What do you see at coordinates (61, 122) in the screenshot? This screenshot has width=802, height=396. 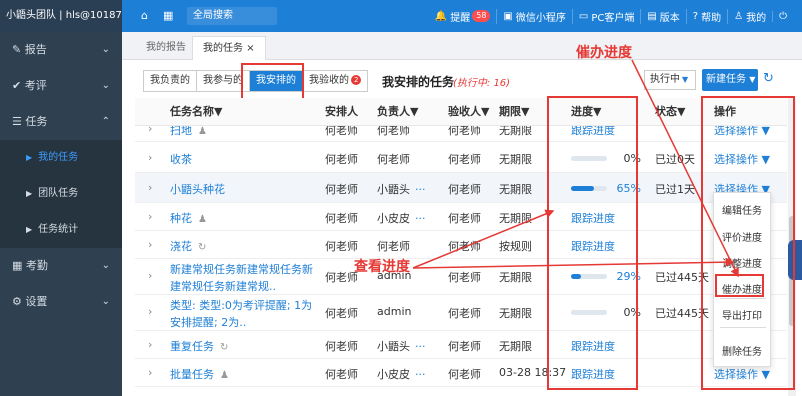 I see `sidebar-item-tasks: ☰ 任务 ⌃` at bounding box center [61, 122].